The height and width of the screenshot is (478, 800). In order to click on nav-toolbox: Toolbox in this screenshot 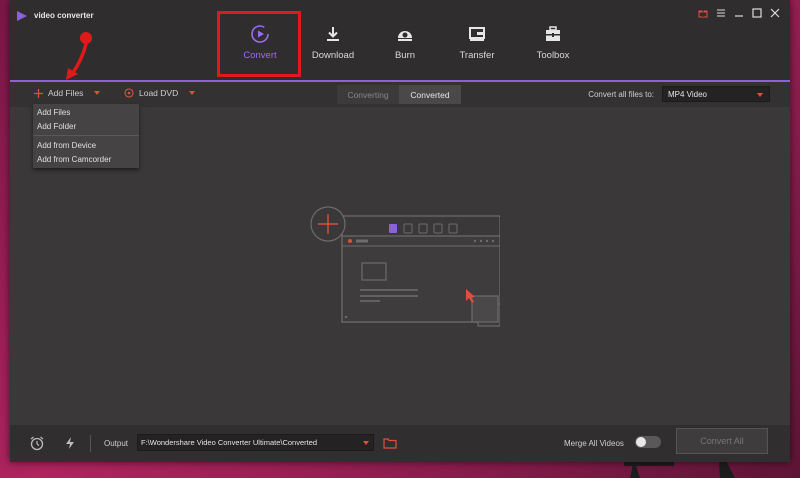, I will do `click(553, 46)`.